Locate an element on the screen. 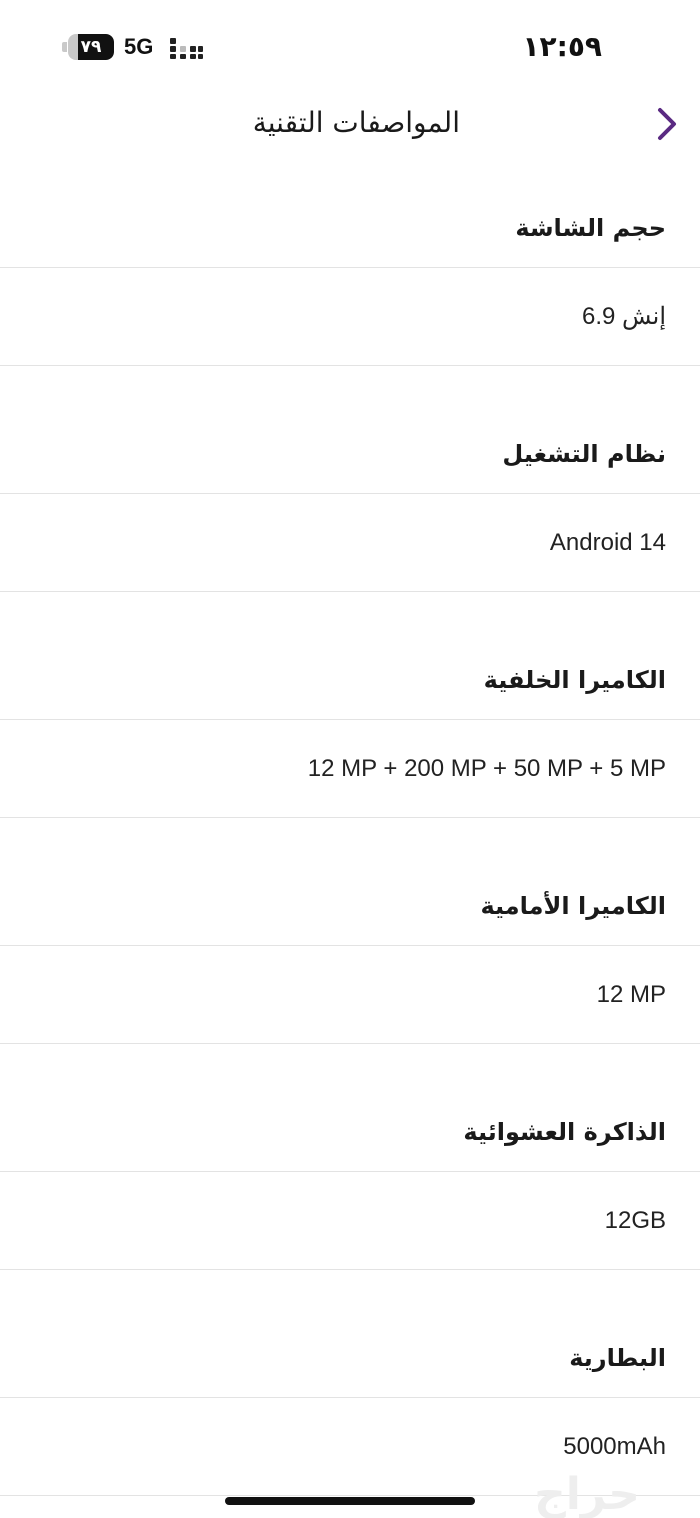 This screenshot has width=700, height=1518. spec-value-row: 12 MP + 200 MP + 50 MP + 5 MP is located at coordinates (350, 769).